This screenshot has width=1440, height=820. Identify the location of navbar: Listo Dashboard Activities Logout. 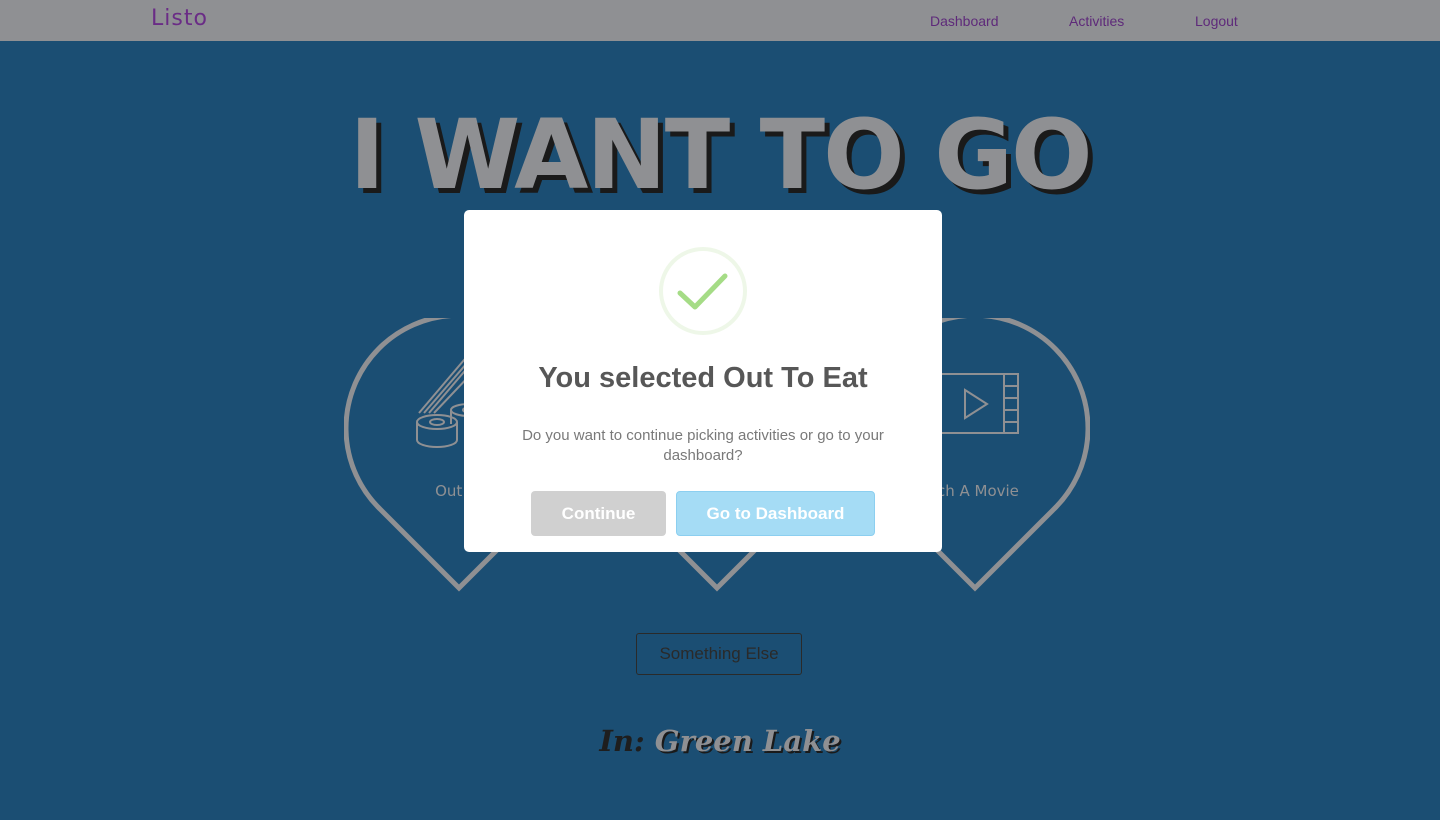
(720, 20).